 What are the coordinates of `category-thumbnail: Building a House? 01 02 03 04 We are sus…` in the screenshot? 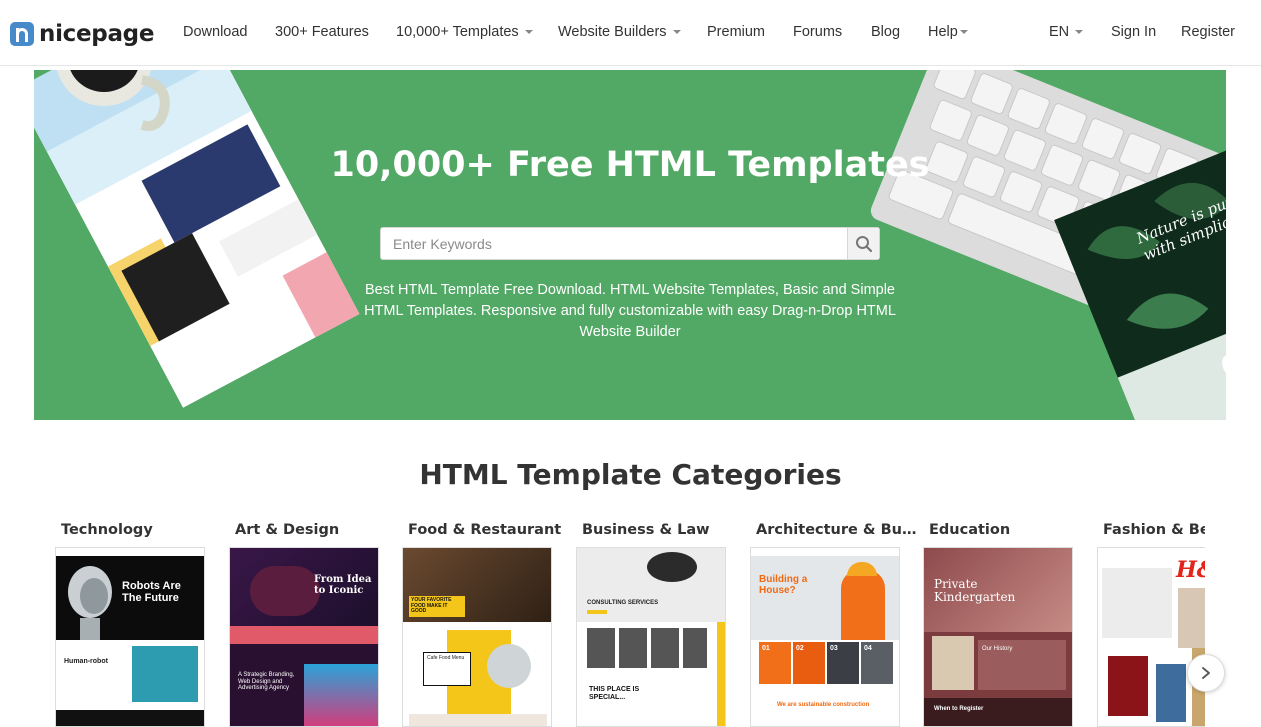 It's located at (825, 637).